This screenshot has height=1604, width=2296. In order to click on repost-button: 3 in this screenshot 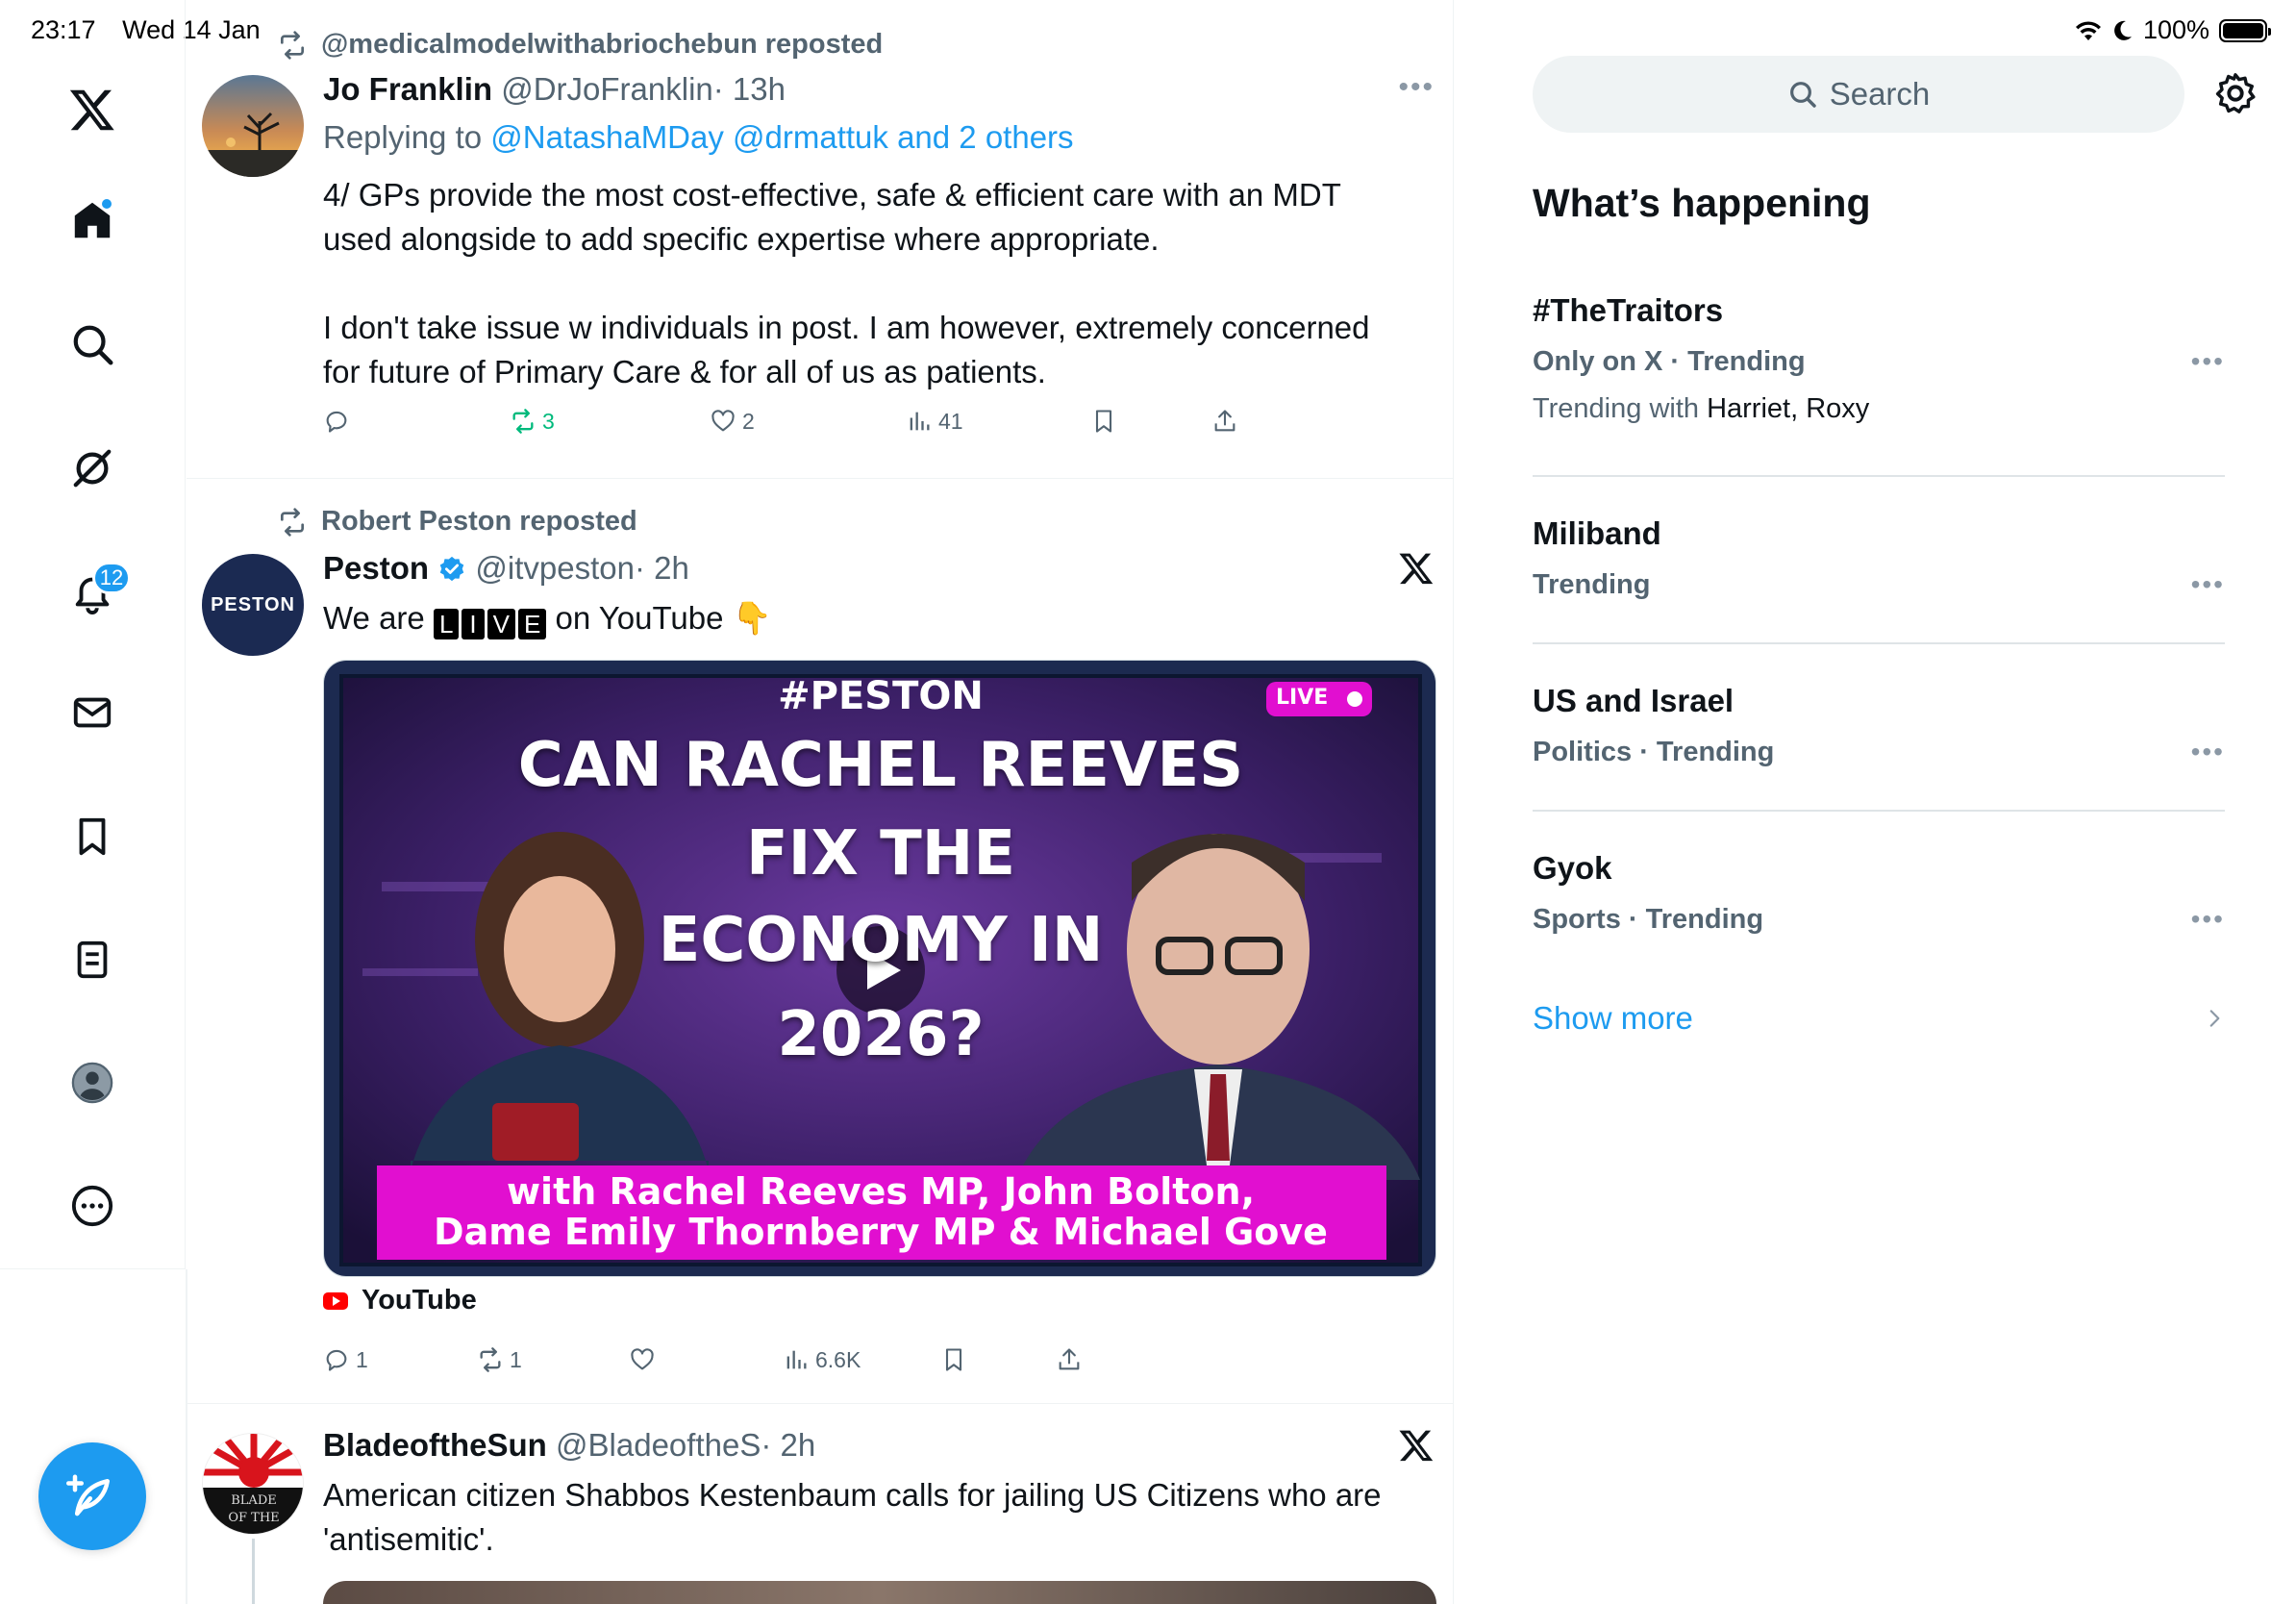, I will do `click(532, 421)`.